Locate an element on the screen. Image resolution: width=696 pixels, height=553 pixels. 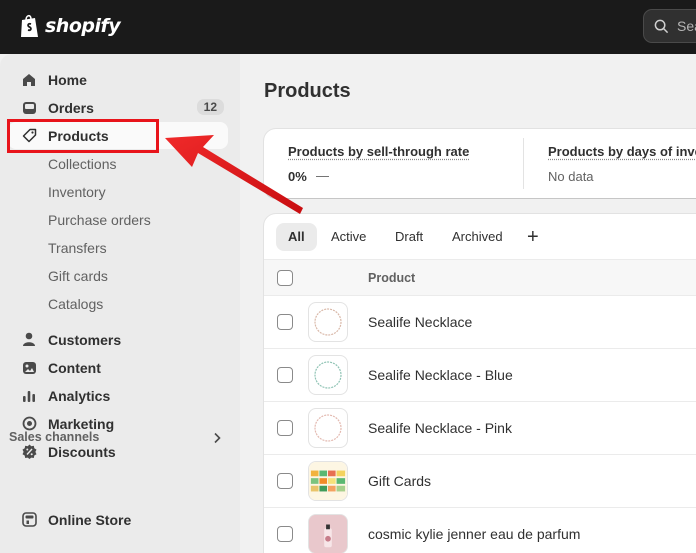
sidebar-subitem-collections: Collections is located at coordinates (82, 164).